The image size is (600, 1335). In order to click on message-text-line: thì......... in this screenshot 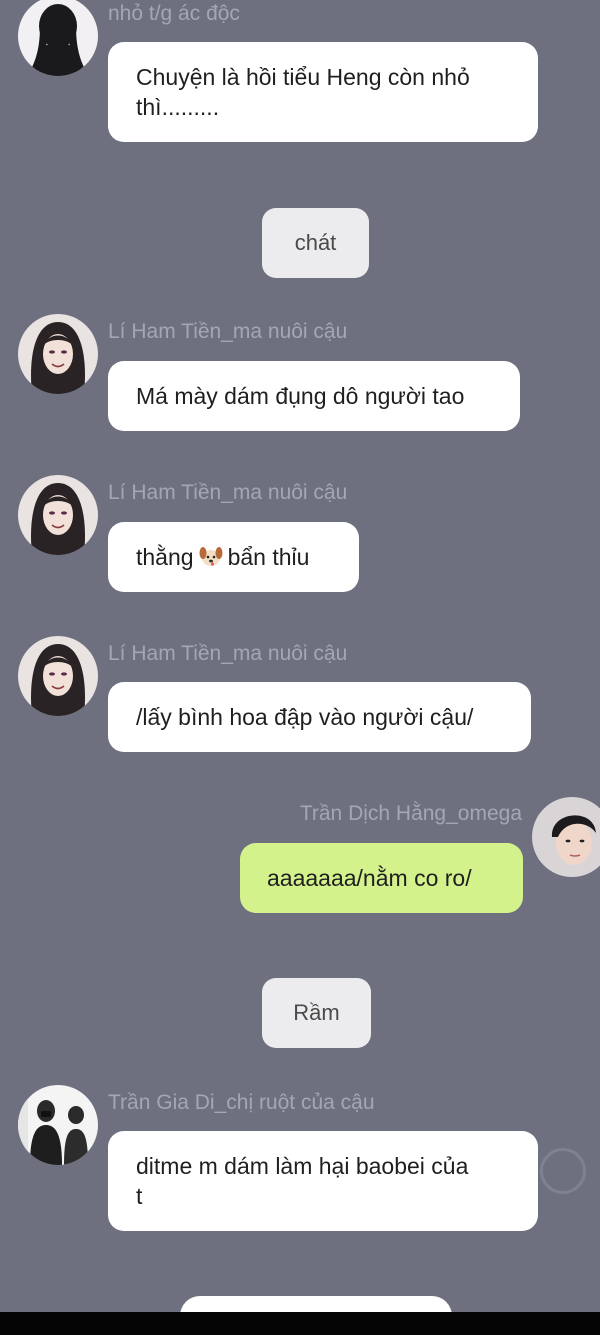, I will do `click(178, 107)`.